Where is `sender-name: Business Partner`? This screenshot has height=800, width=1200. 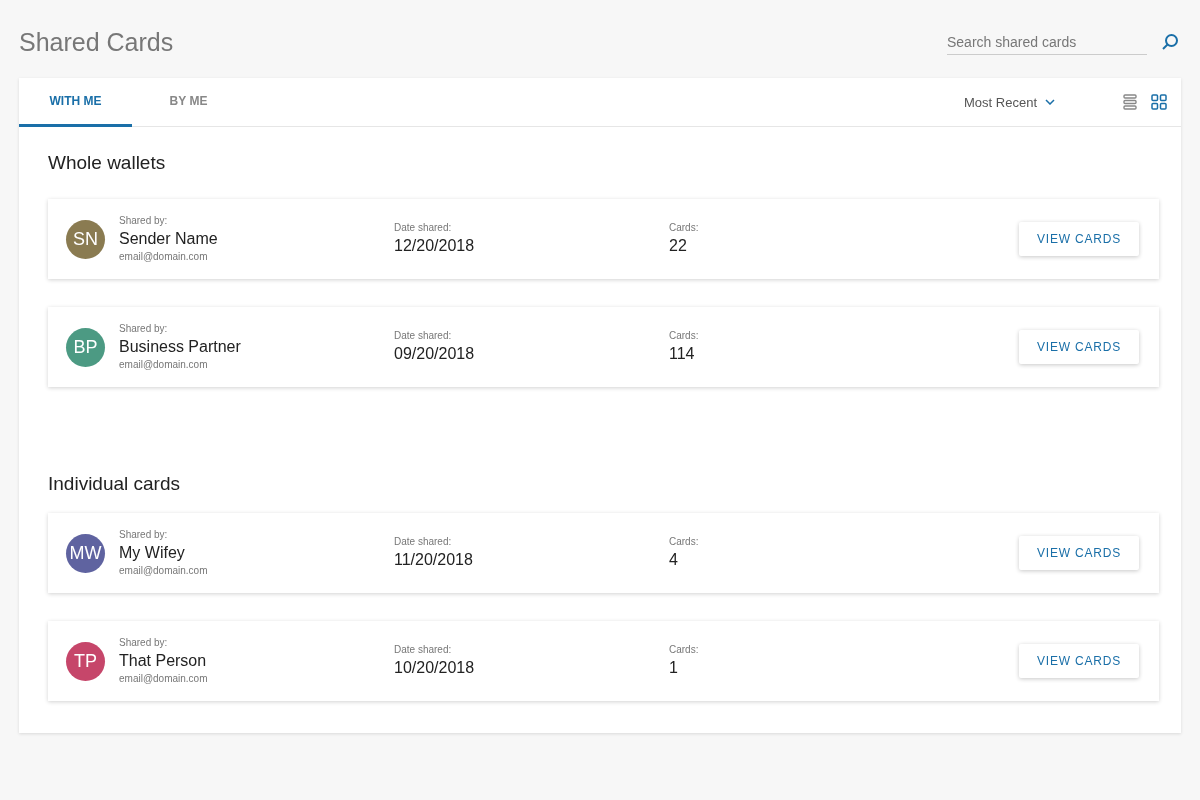 sender-name: Business Partner is located at coordinates (180, 347).